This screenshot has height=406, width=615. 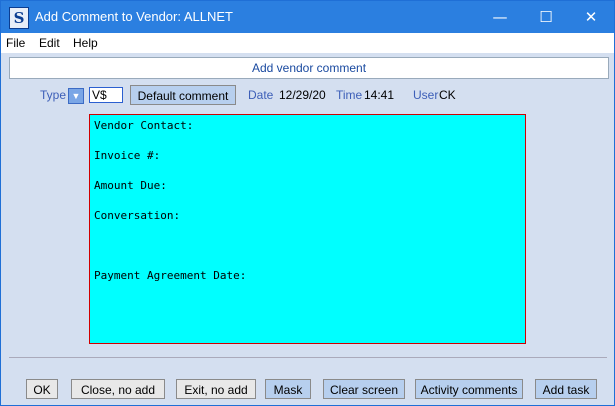 I want to click on chevron-down-icon: ▼, so click(x=76, y=96).